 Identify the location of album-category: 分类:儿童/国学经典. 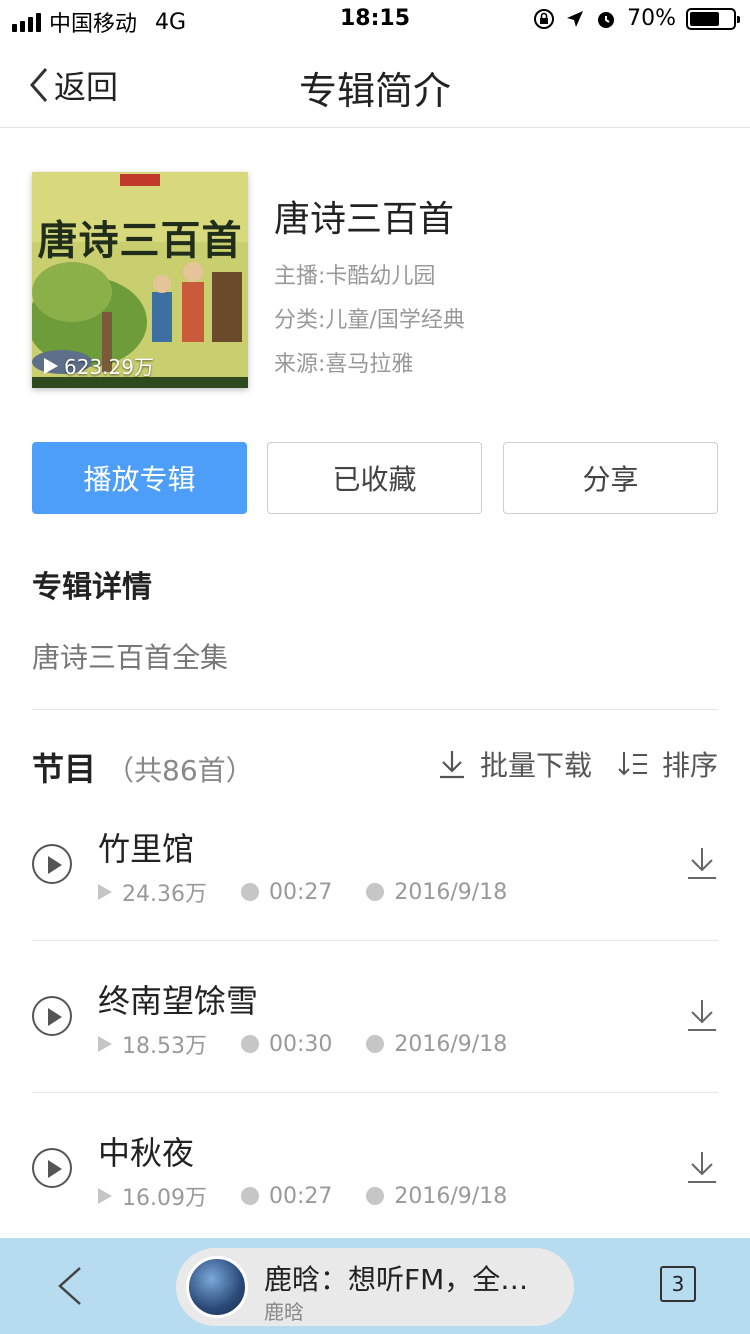
(369, 320).